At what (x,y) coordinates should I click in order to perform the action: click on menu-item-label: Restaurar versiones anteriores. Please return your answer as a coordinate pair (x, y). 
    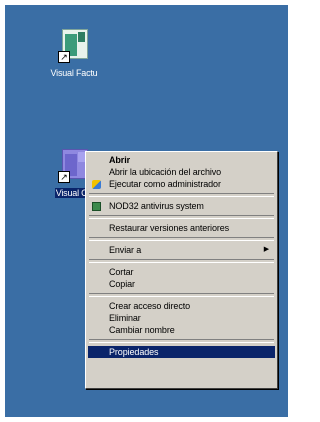
    Looking at the image, I should click on (169, 228).